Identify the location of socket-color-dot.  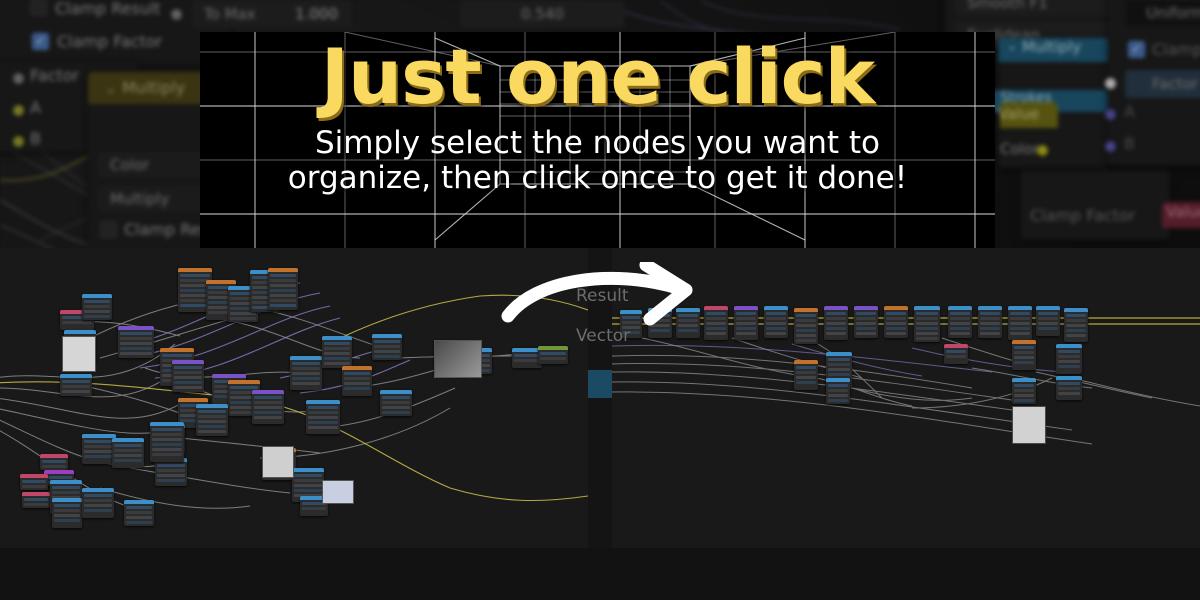
(1042, 150).